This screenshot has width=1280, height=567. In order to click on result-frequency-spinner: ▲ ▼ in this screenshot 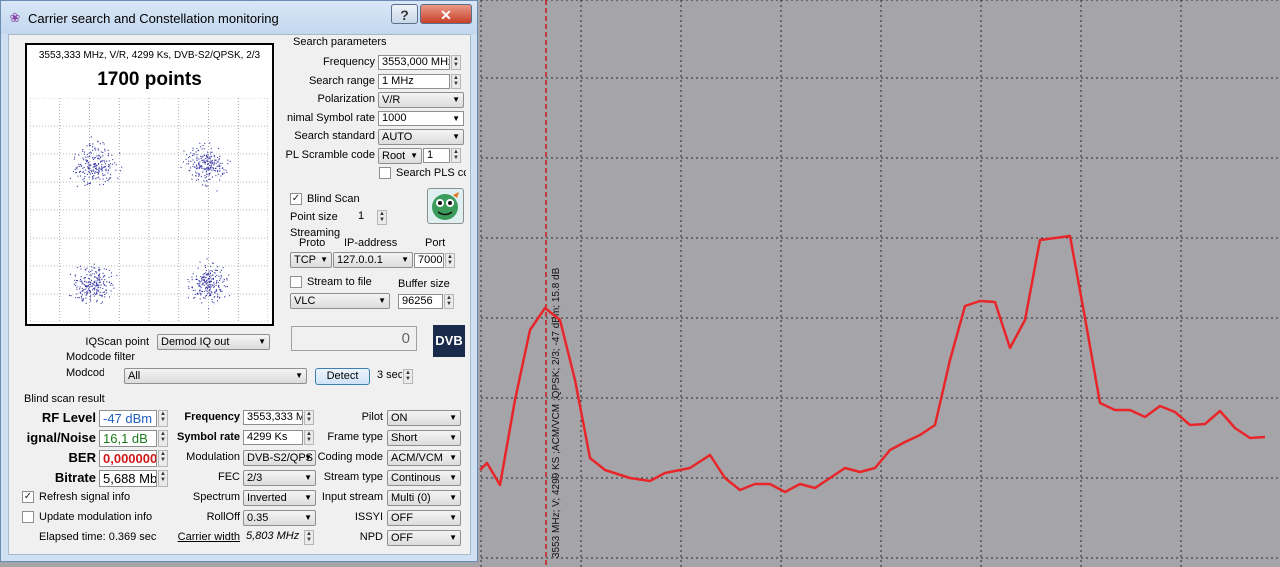, I will do `click(309, 417)`.